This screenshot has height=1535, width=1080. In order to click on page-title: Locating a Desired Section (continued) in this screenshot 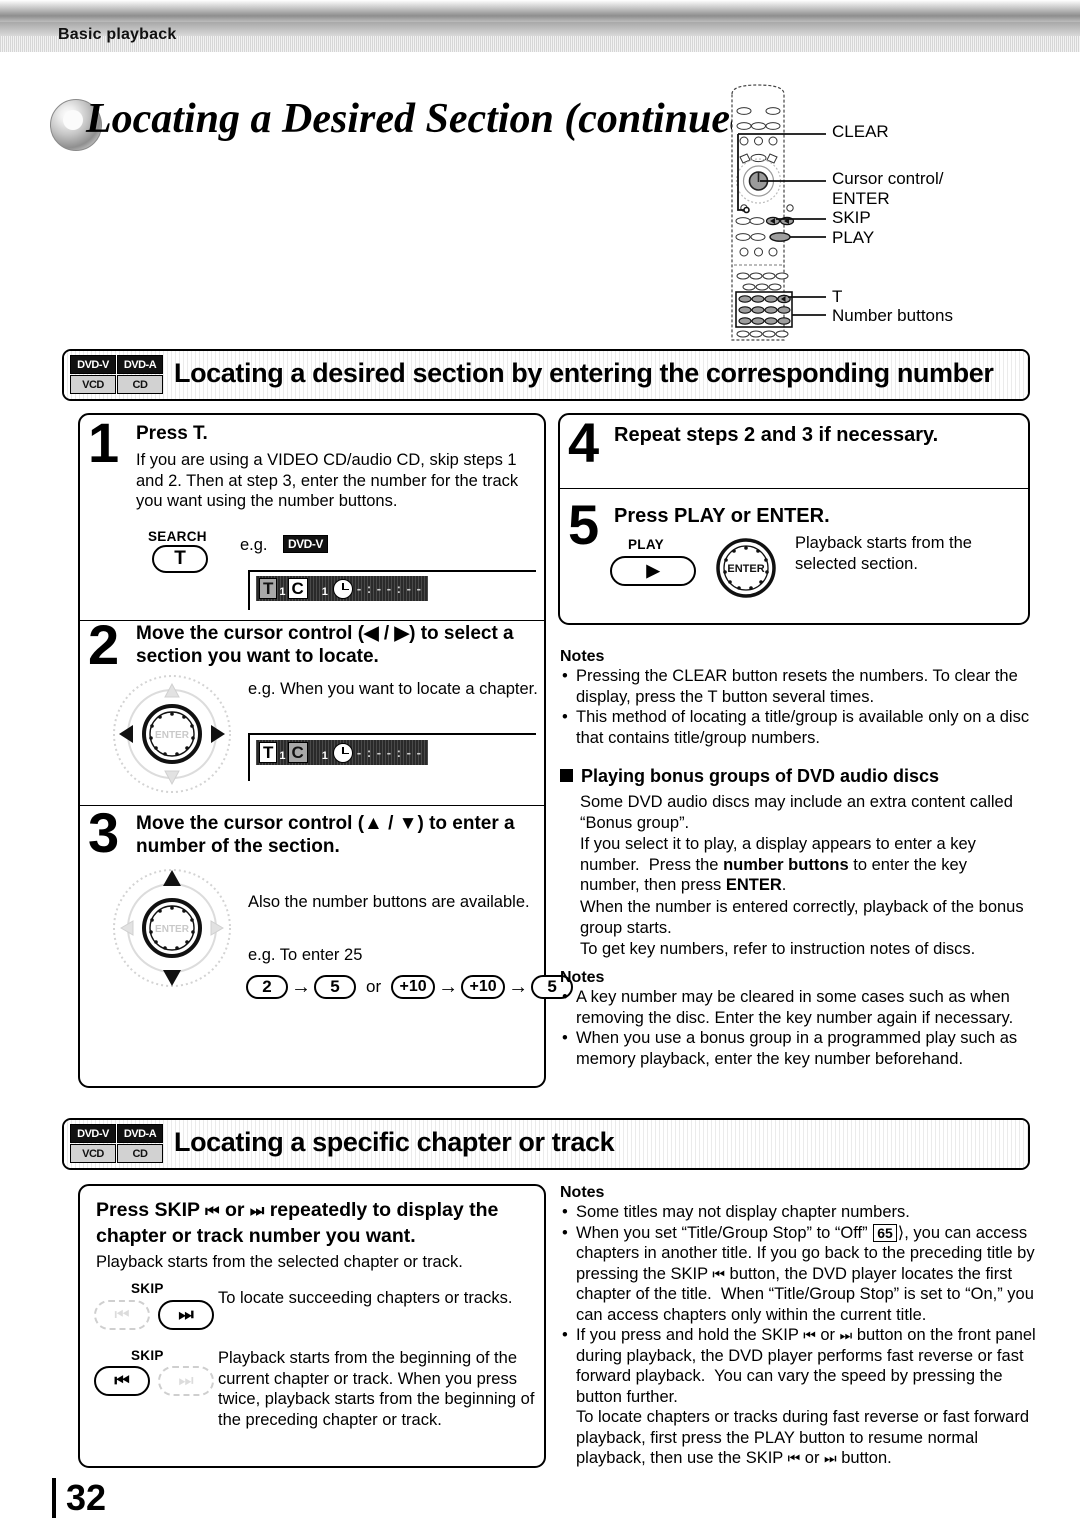, I will do `click(425, 119)`.